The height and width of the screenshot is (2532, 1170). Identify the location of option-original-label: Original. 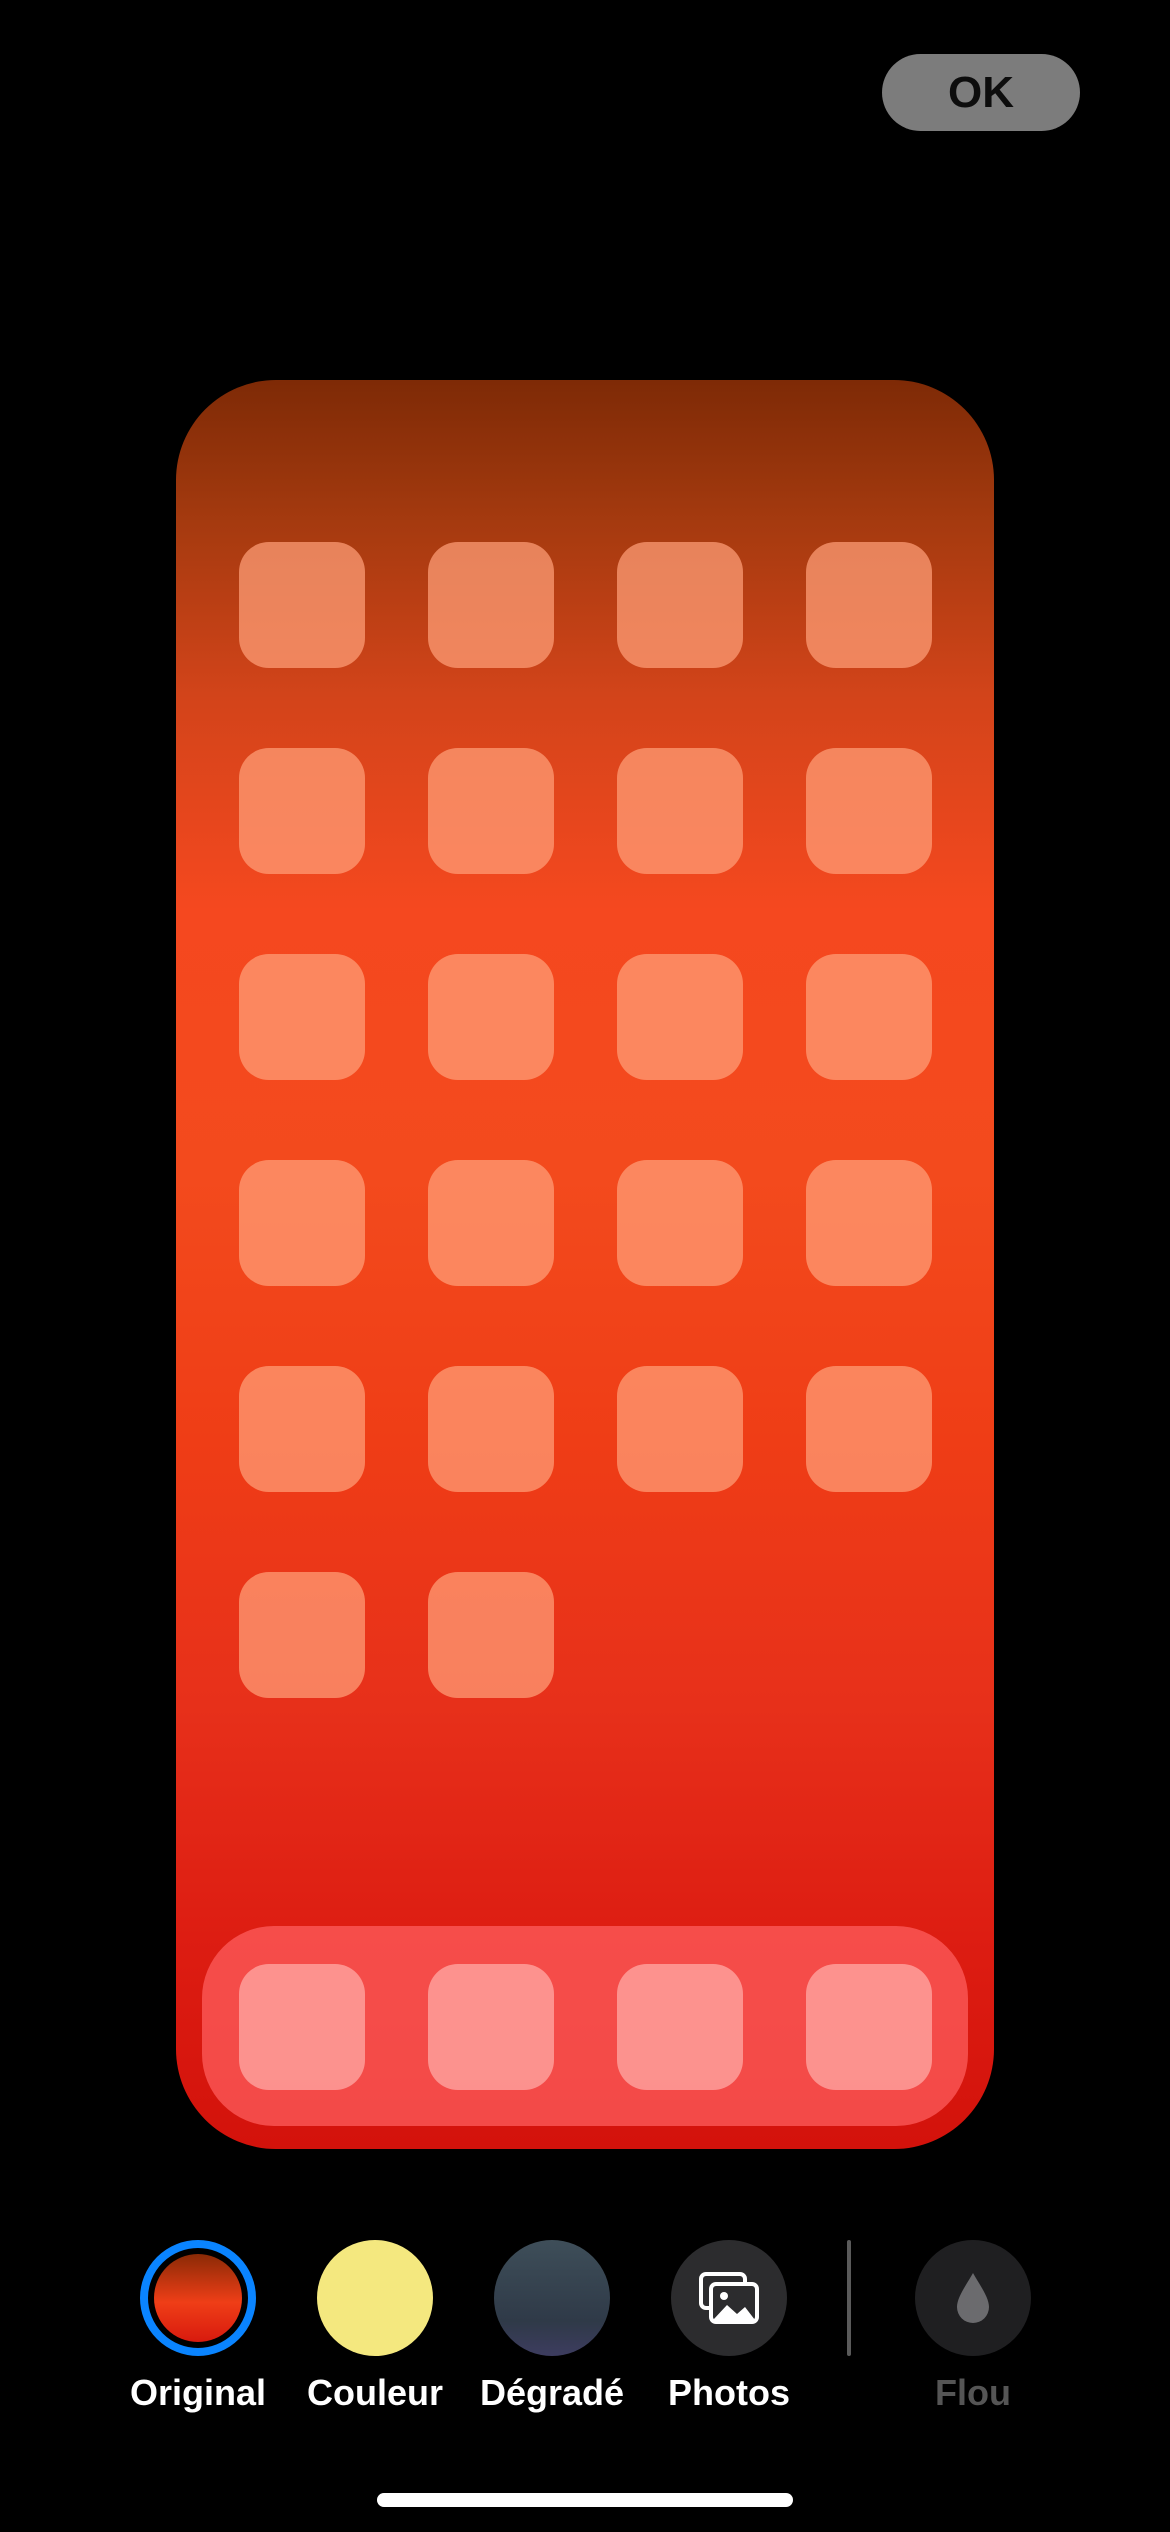
(198, 2392).